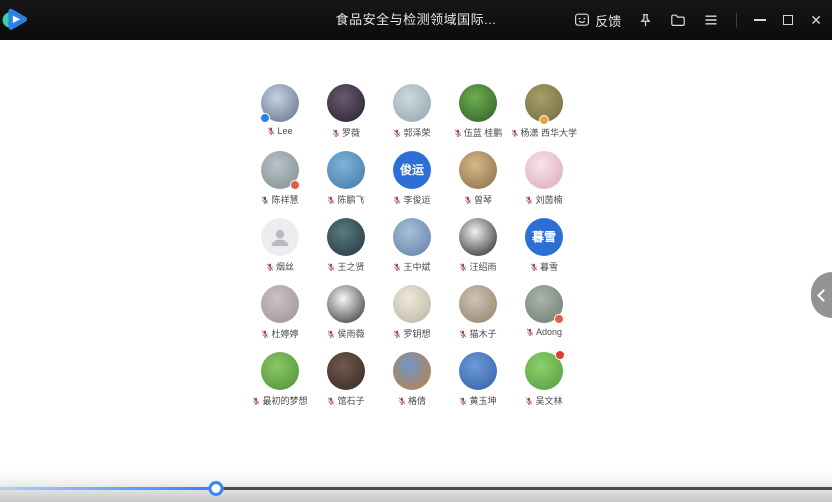 The width and height of the screenshot is (832, 502). I want to click on participant: 王中斌, so click(412, 251).